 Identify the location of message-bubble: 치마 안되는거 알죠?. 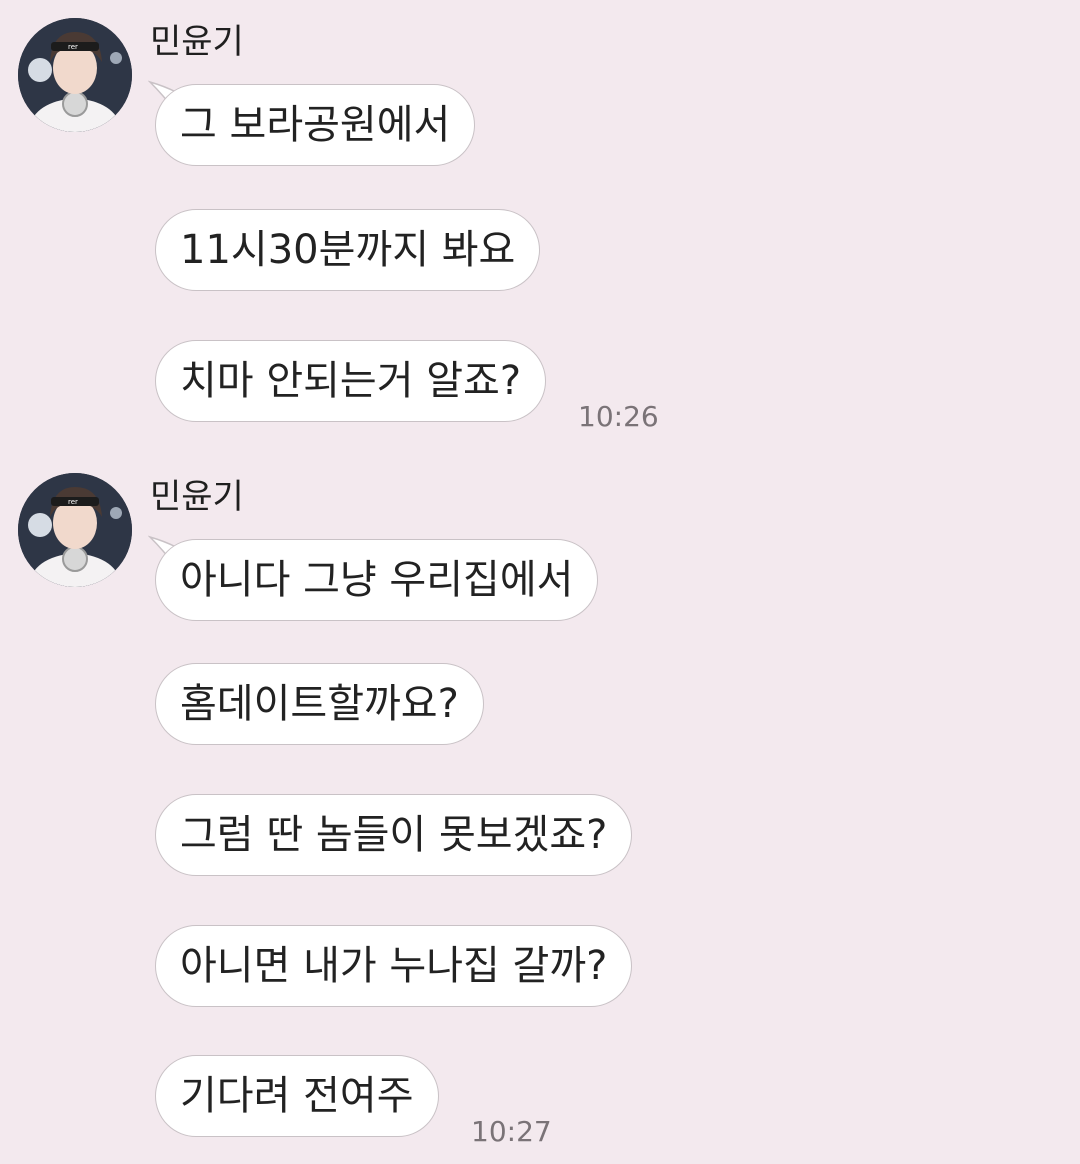
(351, 381).